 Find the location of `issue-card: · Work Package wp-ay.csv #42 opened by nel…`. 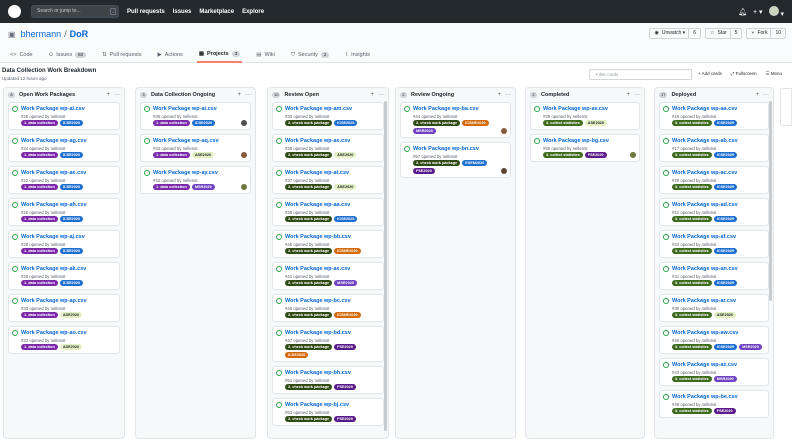

issue-card: · Work Package wp-ay.csv #42 opened by nel… is located at coordinates (195, 180).